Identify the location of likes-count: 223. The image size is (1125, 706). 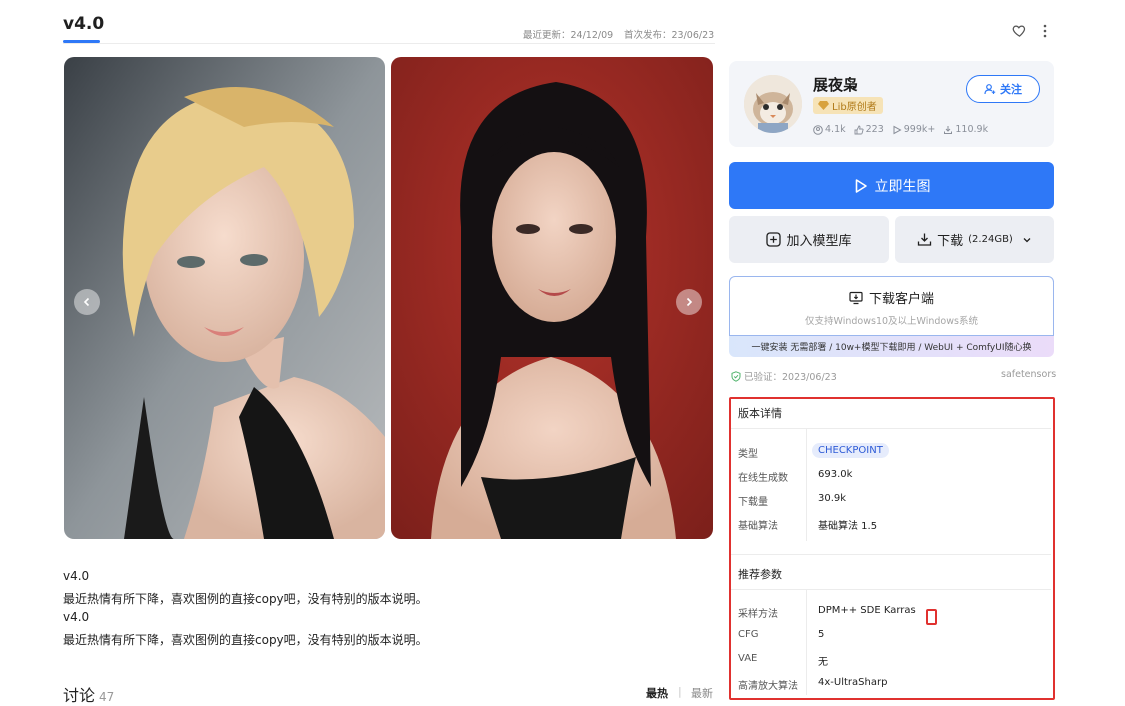
(874, 129).